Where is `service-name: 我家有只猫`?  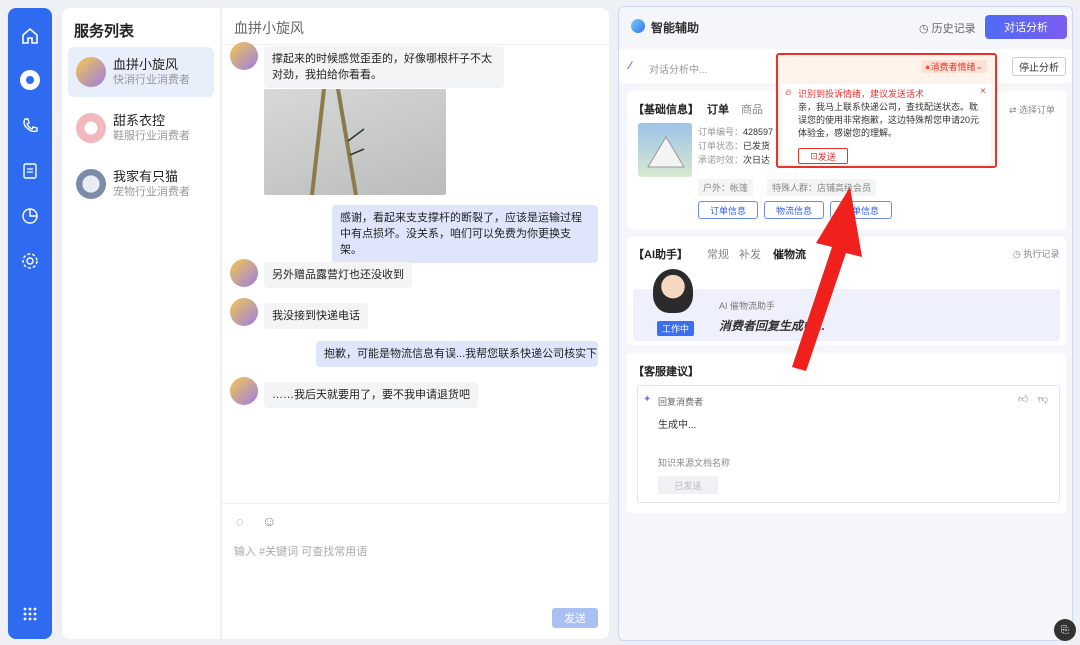
service-name: 我家有只猫 is located at coordinates (146, 176).